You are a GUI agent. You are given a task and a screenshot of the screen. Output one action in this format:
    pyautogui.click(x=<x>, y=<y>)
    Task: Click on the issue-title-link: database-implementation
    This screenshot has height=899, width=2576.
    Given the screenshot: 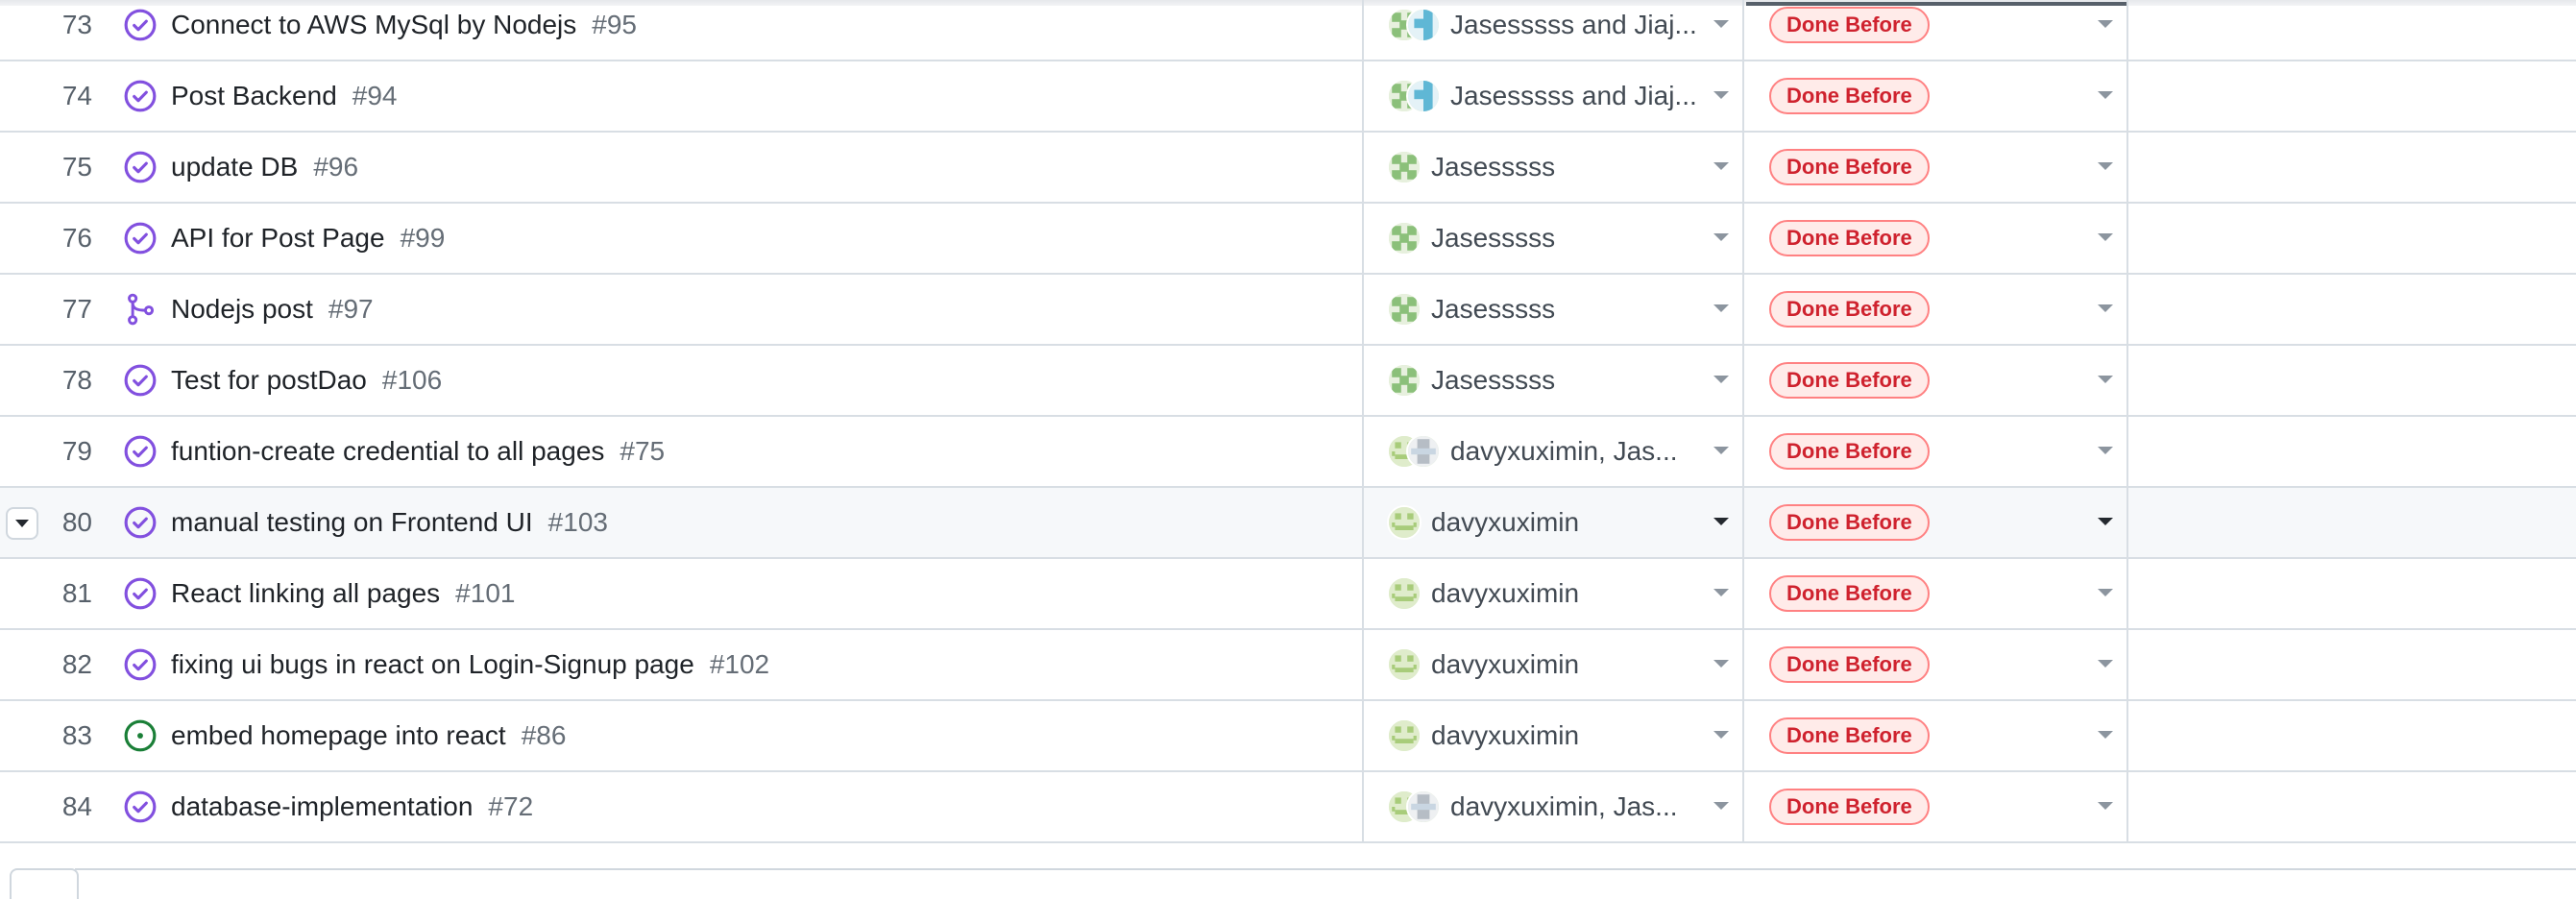 What is the action you would take?
    pyautogui.click(x=322, y=806)
    